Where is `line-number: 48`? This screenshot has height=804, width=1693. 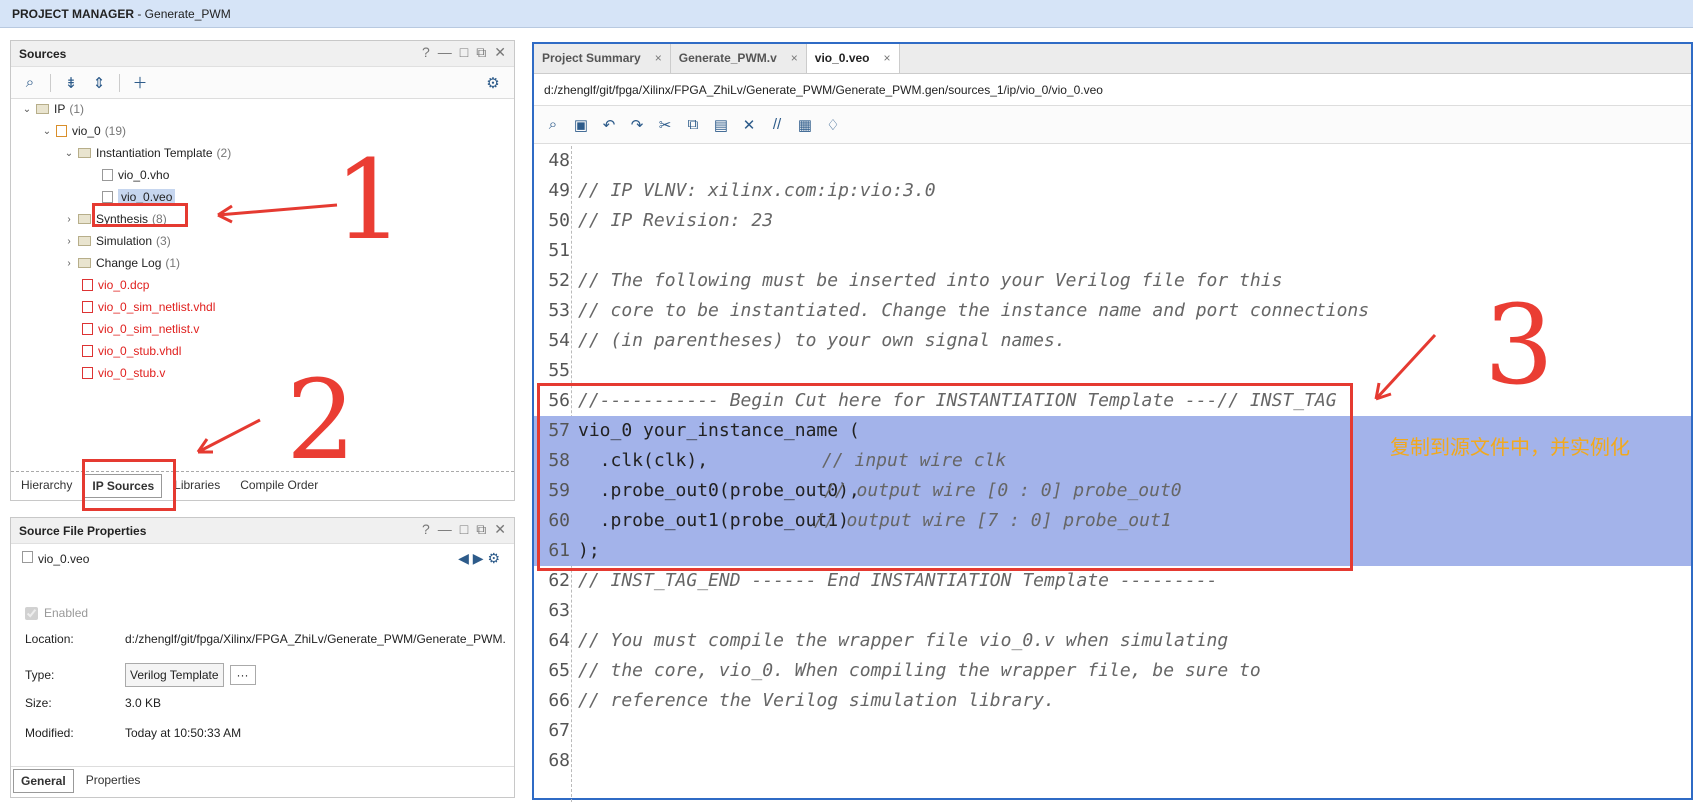 line-number: 48 is located at coordinates (559, 160).